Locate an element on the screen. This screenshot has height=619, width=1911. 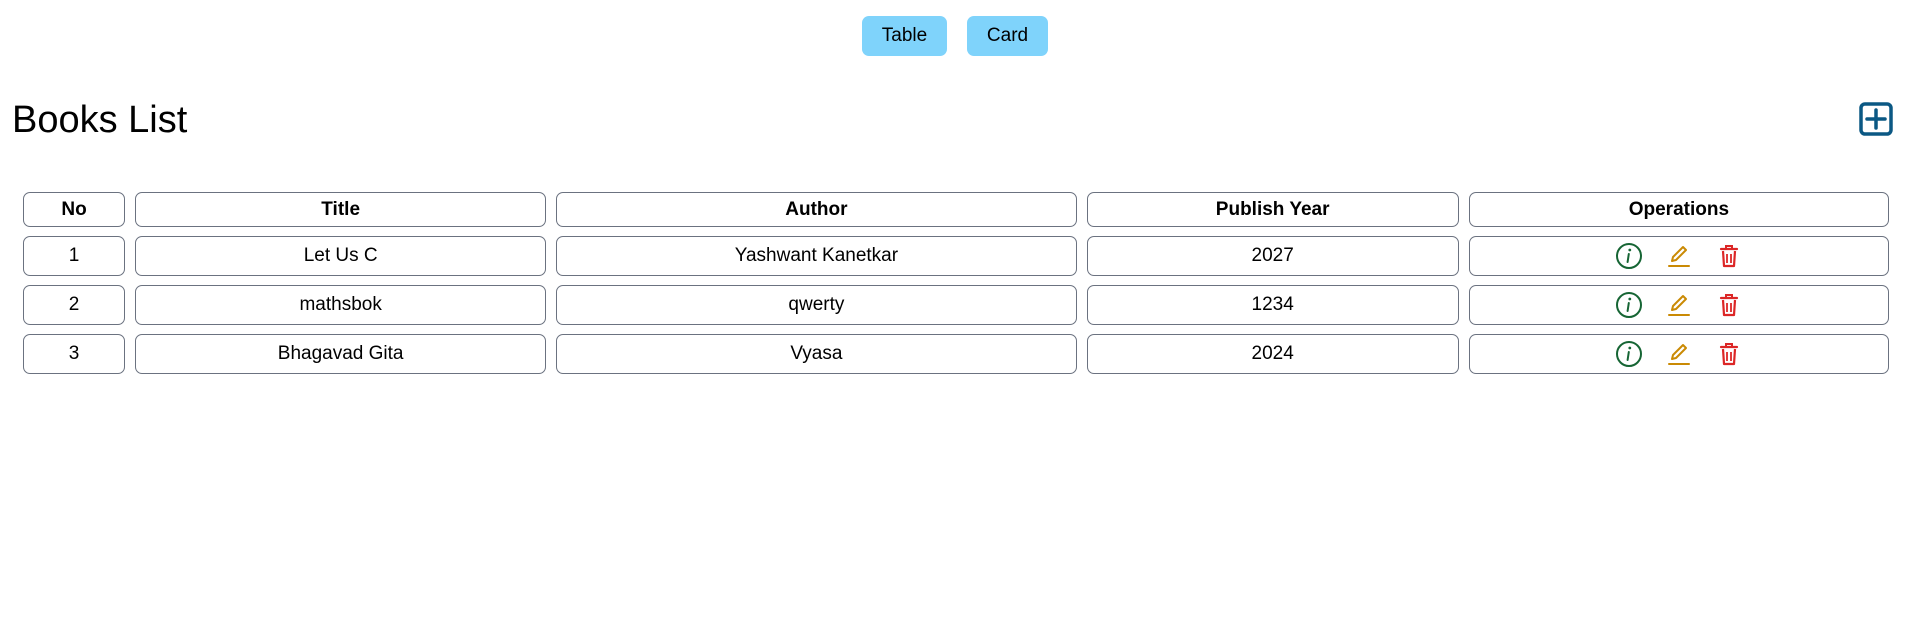
header-author: Author is located at coordinates (816, 209).